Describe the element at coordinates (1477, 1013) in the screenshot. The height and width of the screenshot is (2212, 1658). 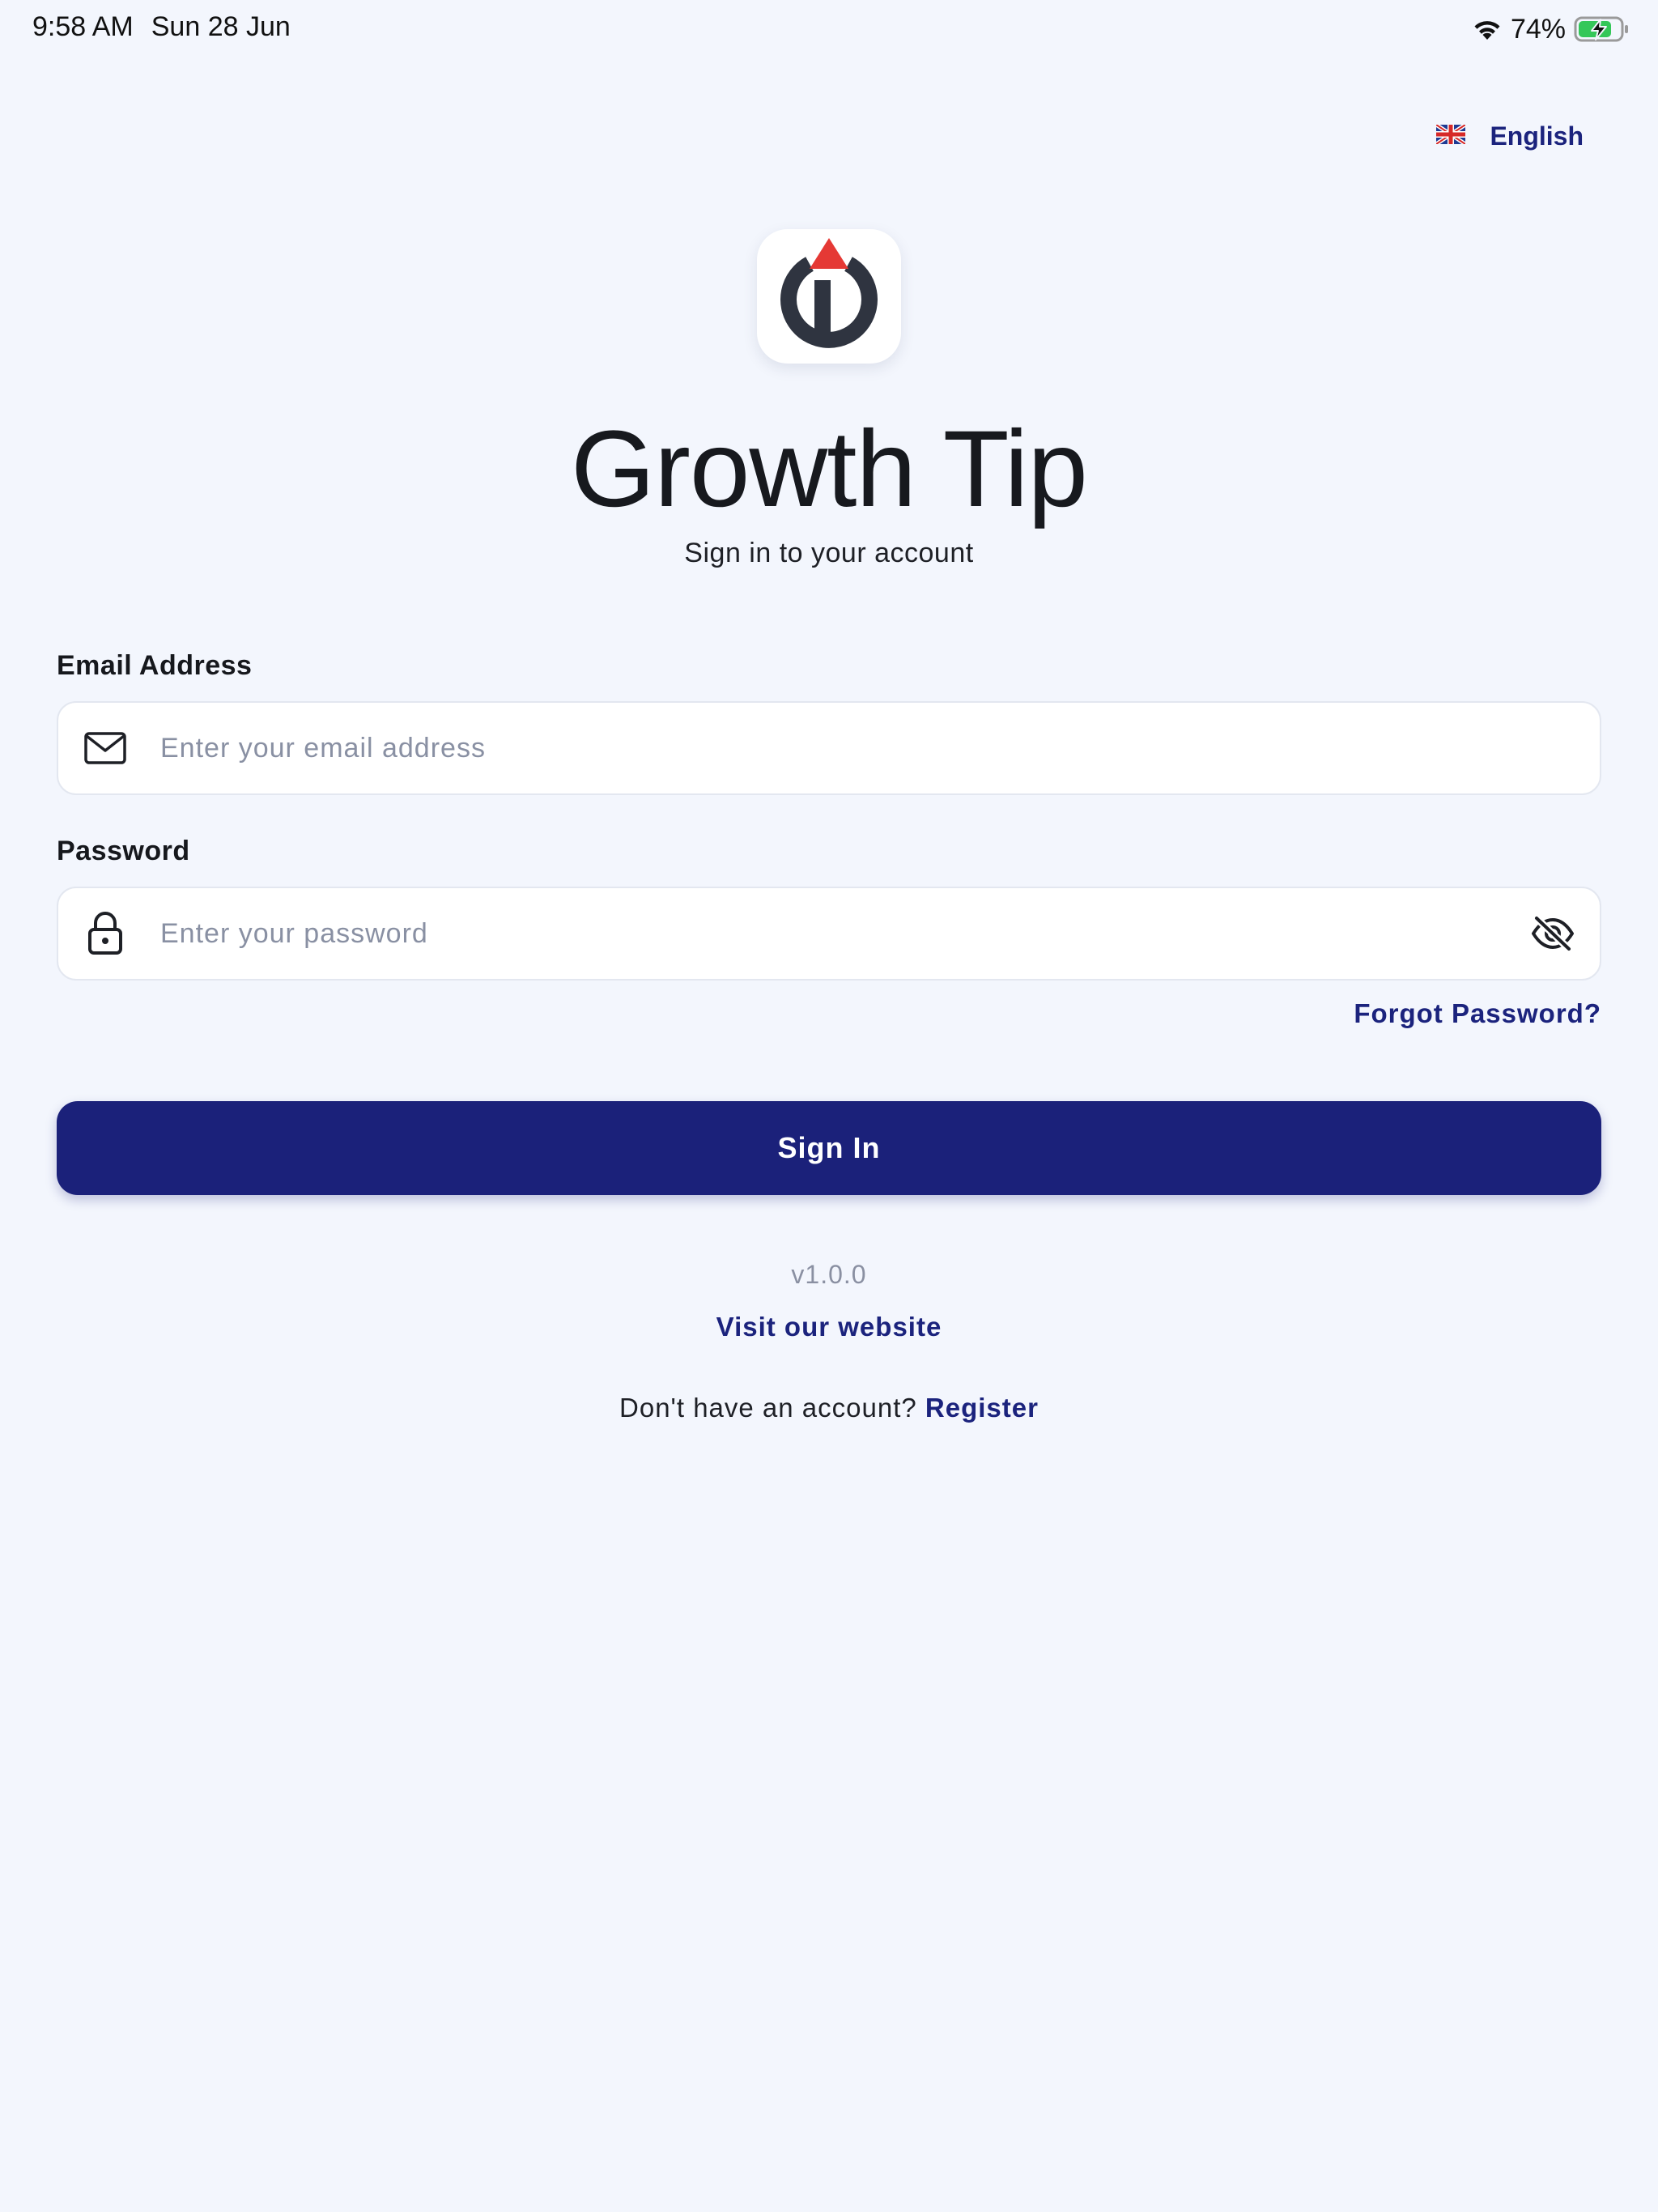
I see `forgot-password-link: Forgot Password?` at that location.